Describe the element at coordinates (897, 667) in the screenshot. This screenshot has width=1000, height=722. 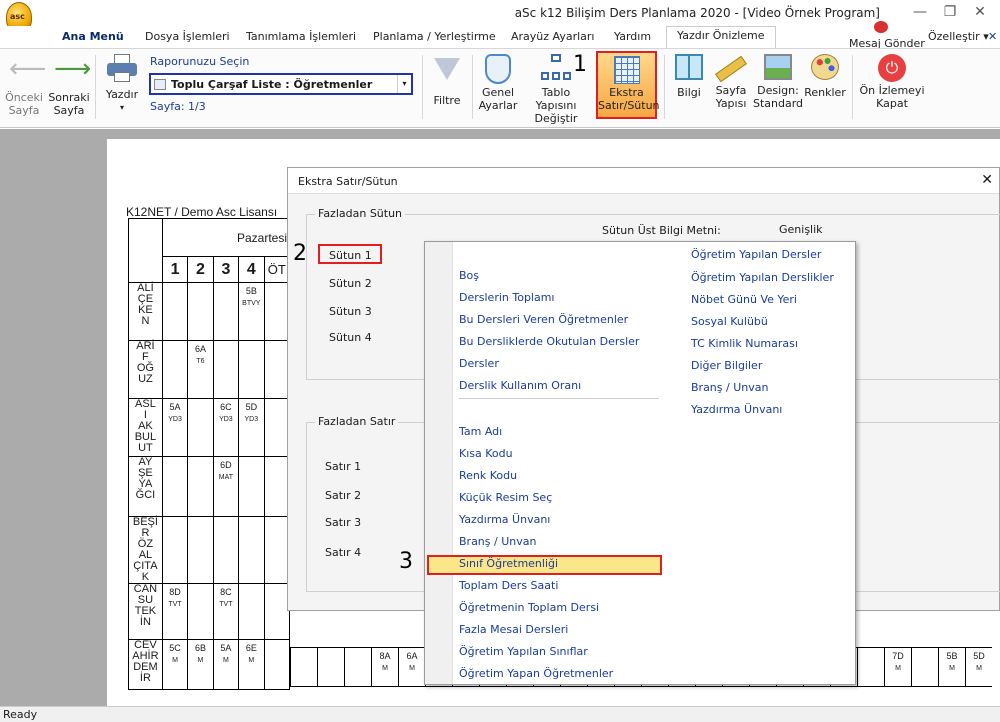
I see `grid-cell: 7D M` at that location.